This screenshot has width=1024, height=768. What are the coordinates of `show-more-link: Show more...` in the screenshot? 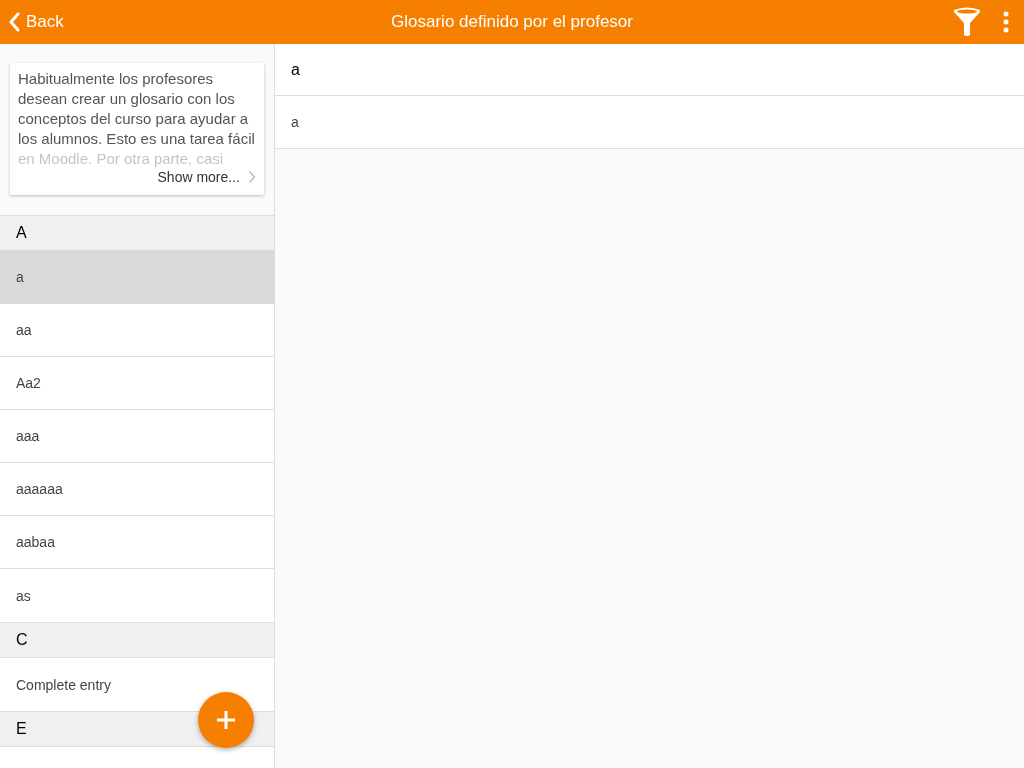 It's located at (198, 177).